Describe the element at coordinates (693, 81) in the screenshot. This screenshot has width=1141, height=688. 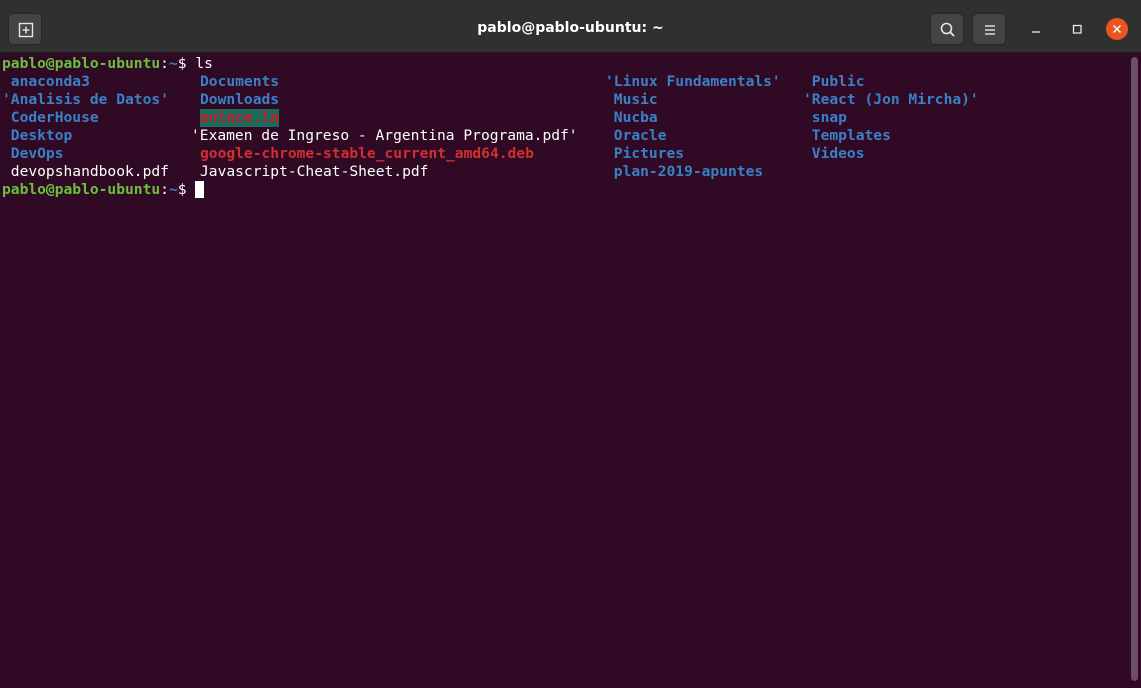
I see `list-item: 'Linux Fundamentals'` at that location.